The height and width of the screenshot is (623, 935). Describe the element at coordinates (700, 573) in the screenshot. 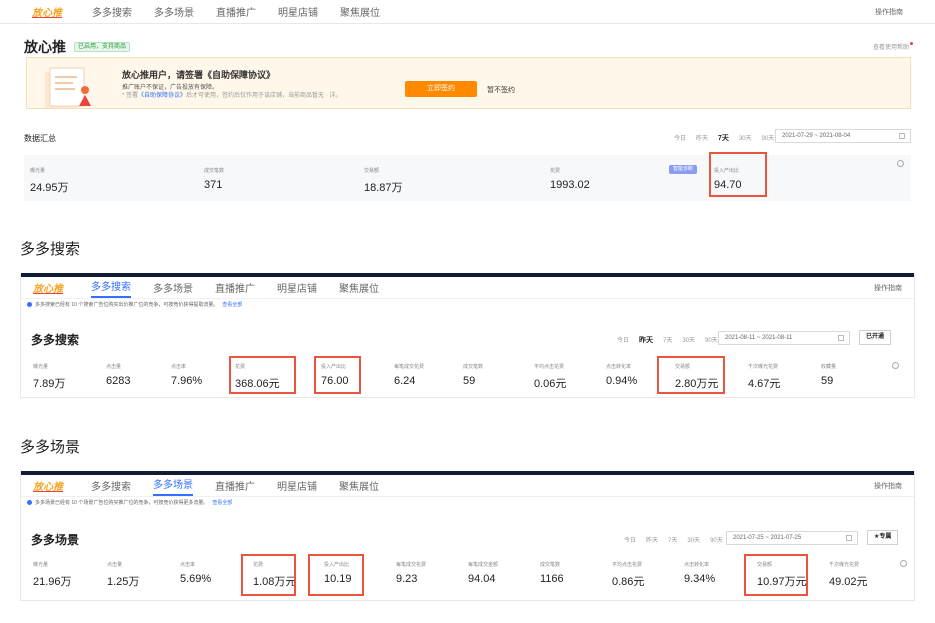

I see `metric-cvr: 点击转化率 9.34%` at that location.